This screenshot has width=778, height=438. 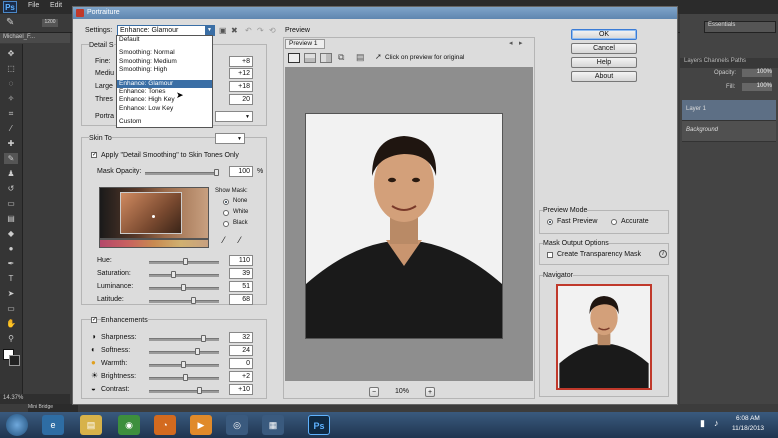 I want to click on accurate-radio, so click(x=614, y=222).